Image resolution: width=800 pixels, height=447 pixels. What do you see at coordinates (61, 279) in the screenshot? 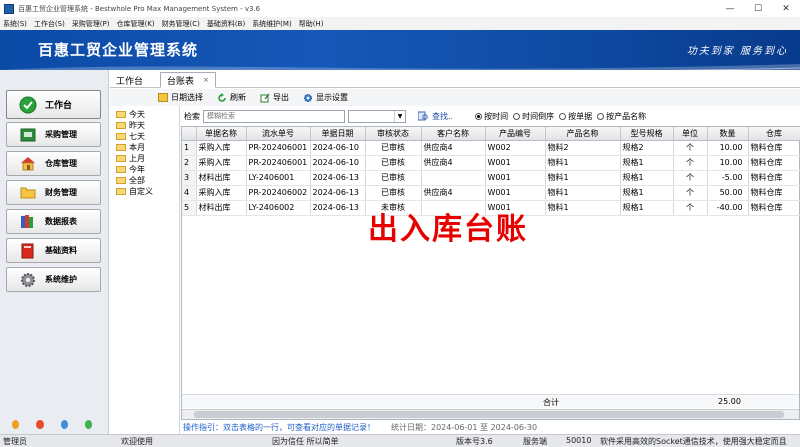
I see `sidebar-item-label: 系统维护` at bounding box center [61, 279].